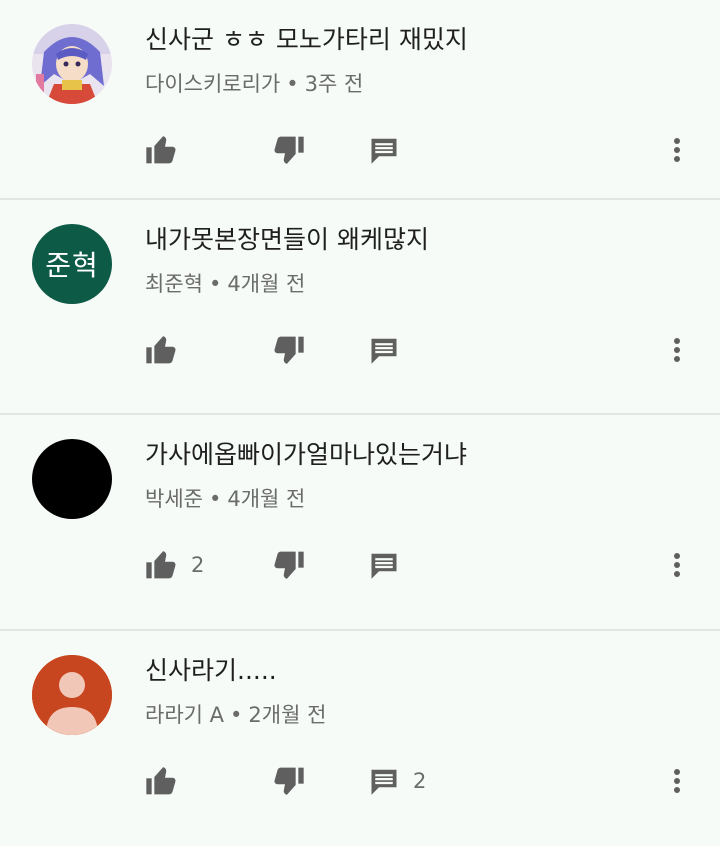 Image resolution: width=720 pixels, height=846 pixels. I want to click on author-name: 최준혁, so click(174, 284).